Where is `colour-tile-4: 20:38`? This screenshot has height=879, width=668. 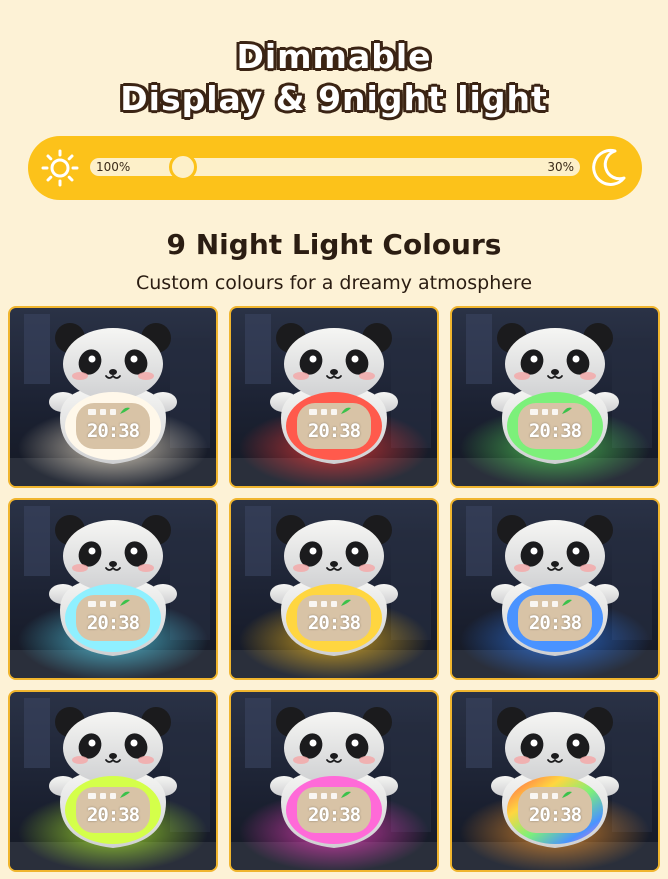 colour-tile-4: 20:38 is located at coordinates (113, 589).